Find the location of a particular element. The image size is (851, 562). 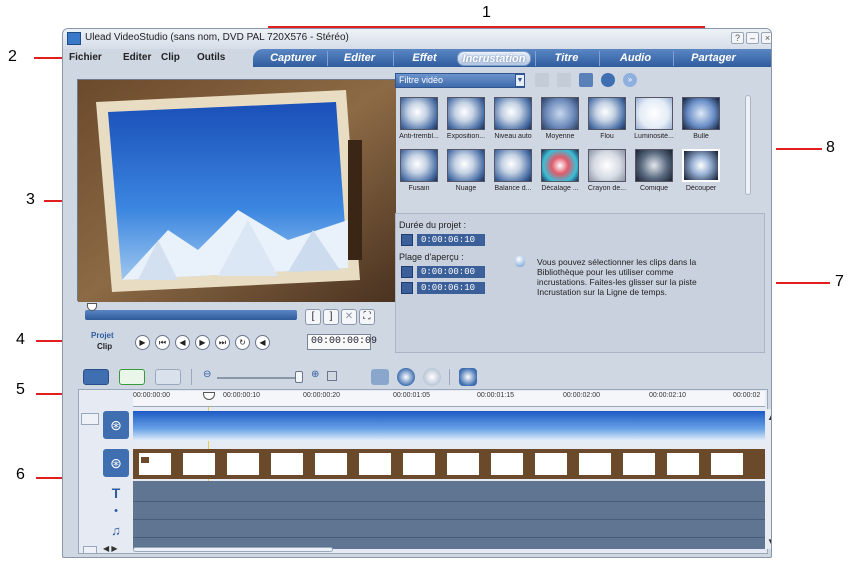

storyboard-view-icon is located at coordinates (96, 377).